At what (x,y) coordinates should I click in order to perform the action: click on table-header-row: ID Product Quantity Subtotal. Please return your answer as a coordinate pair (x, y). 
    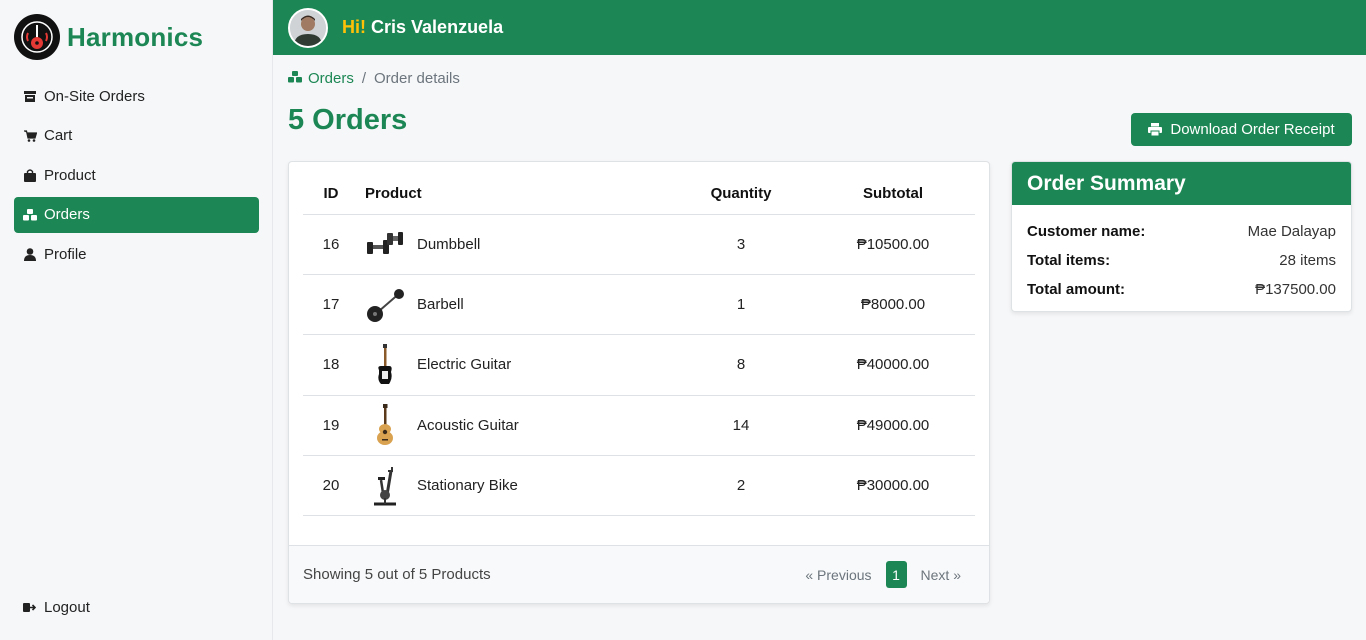
    Looking at the image, I should click on (639, 194).